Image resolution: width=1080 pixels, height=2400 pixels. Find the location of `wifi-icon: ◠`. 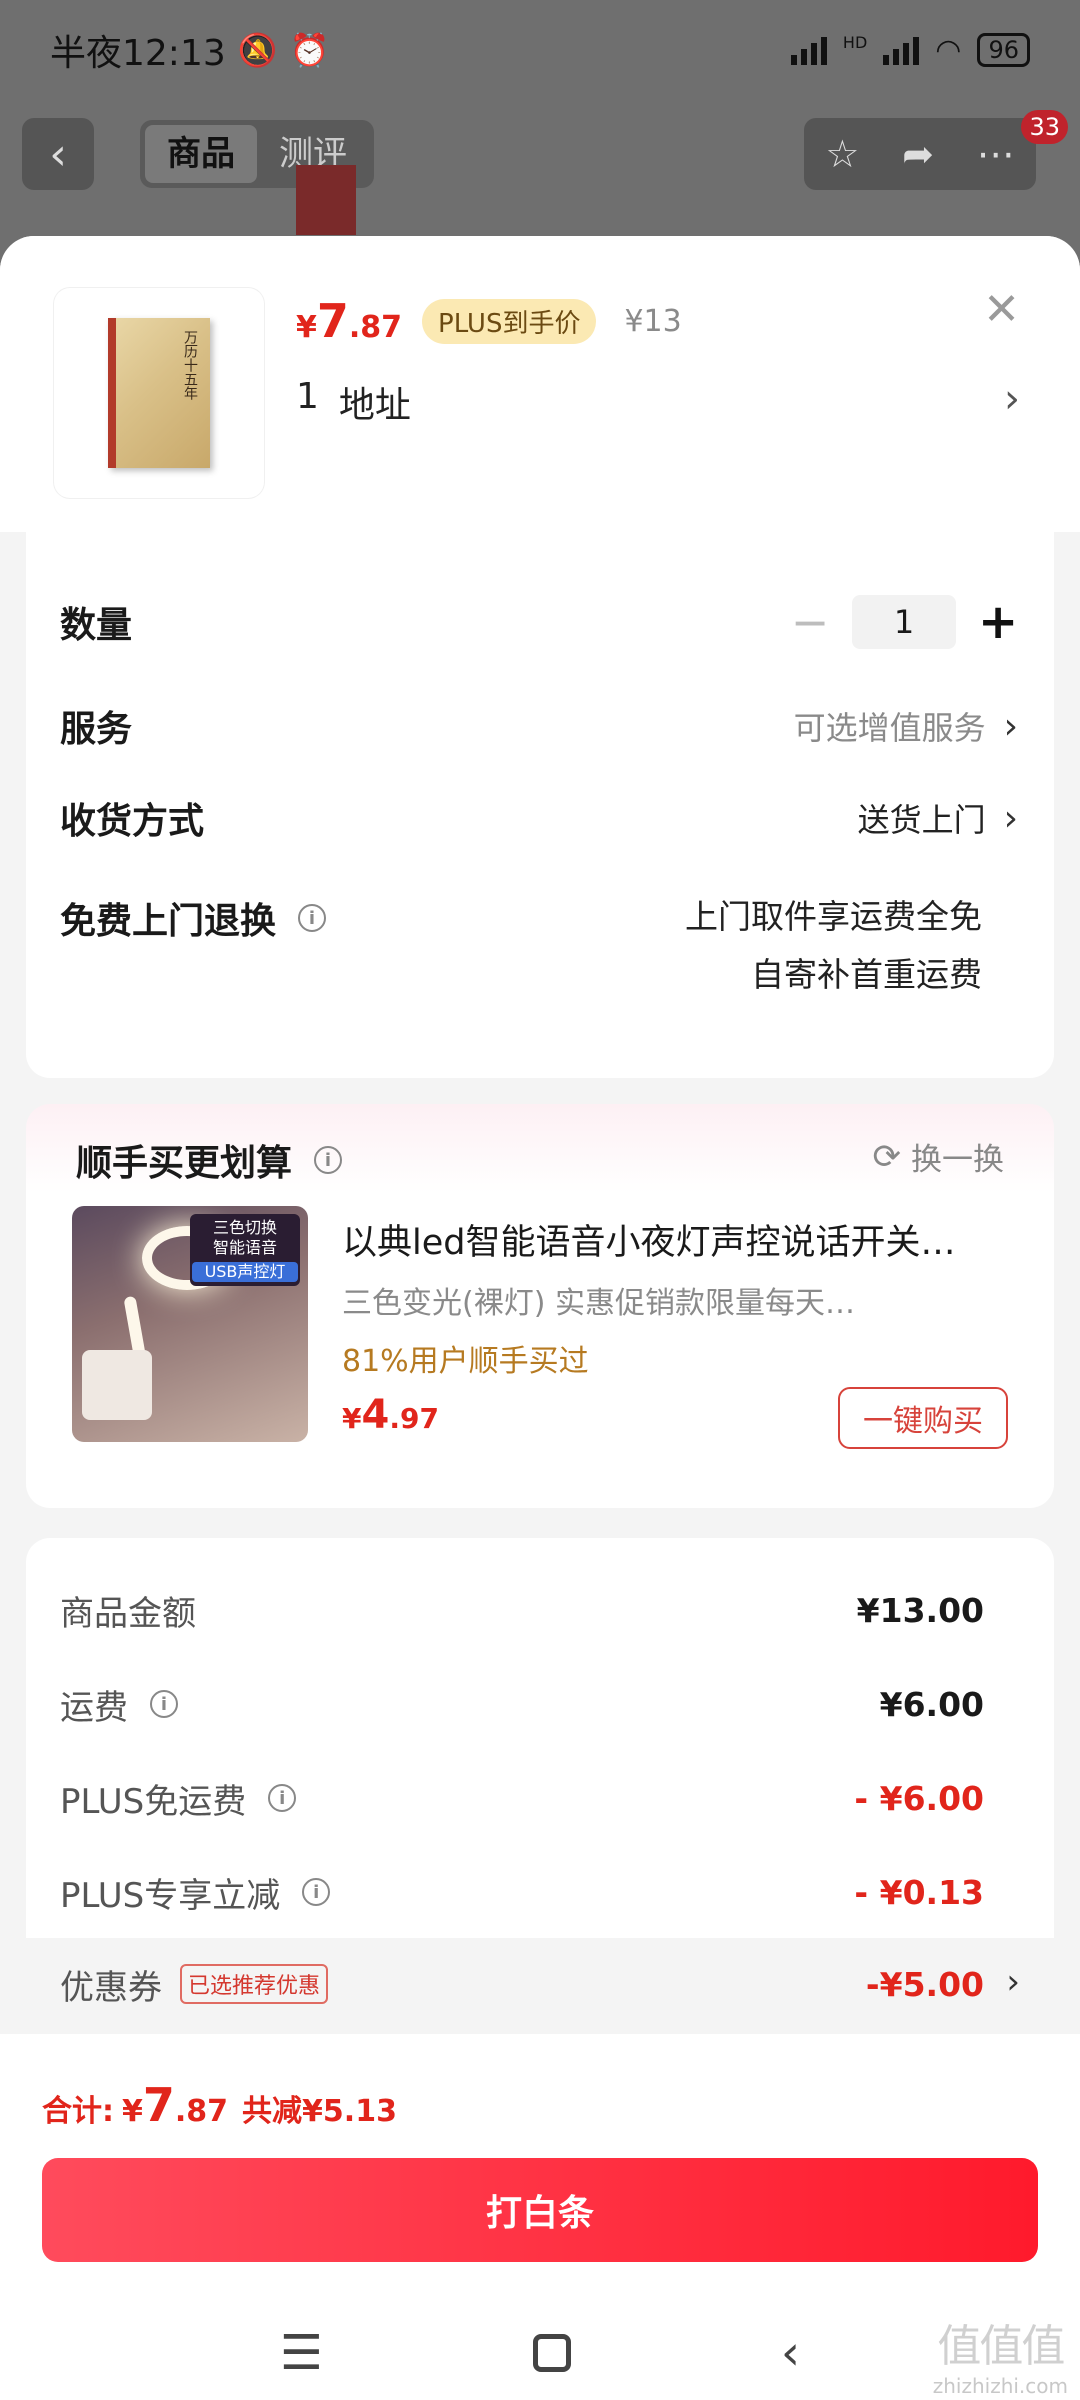

wifi-icon: ◠ is located at coordinates (948, 50).